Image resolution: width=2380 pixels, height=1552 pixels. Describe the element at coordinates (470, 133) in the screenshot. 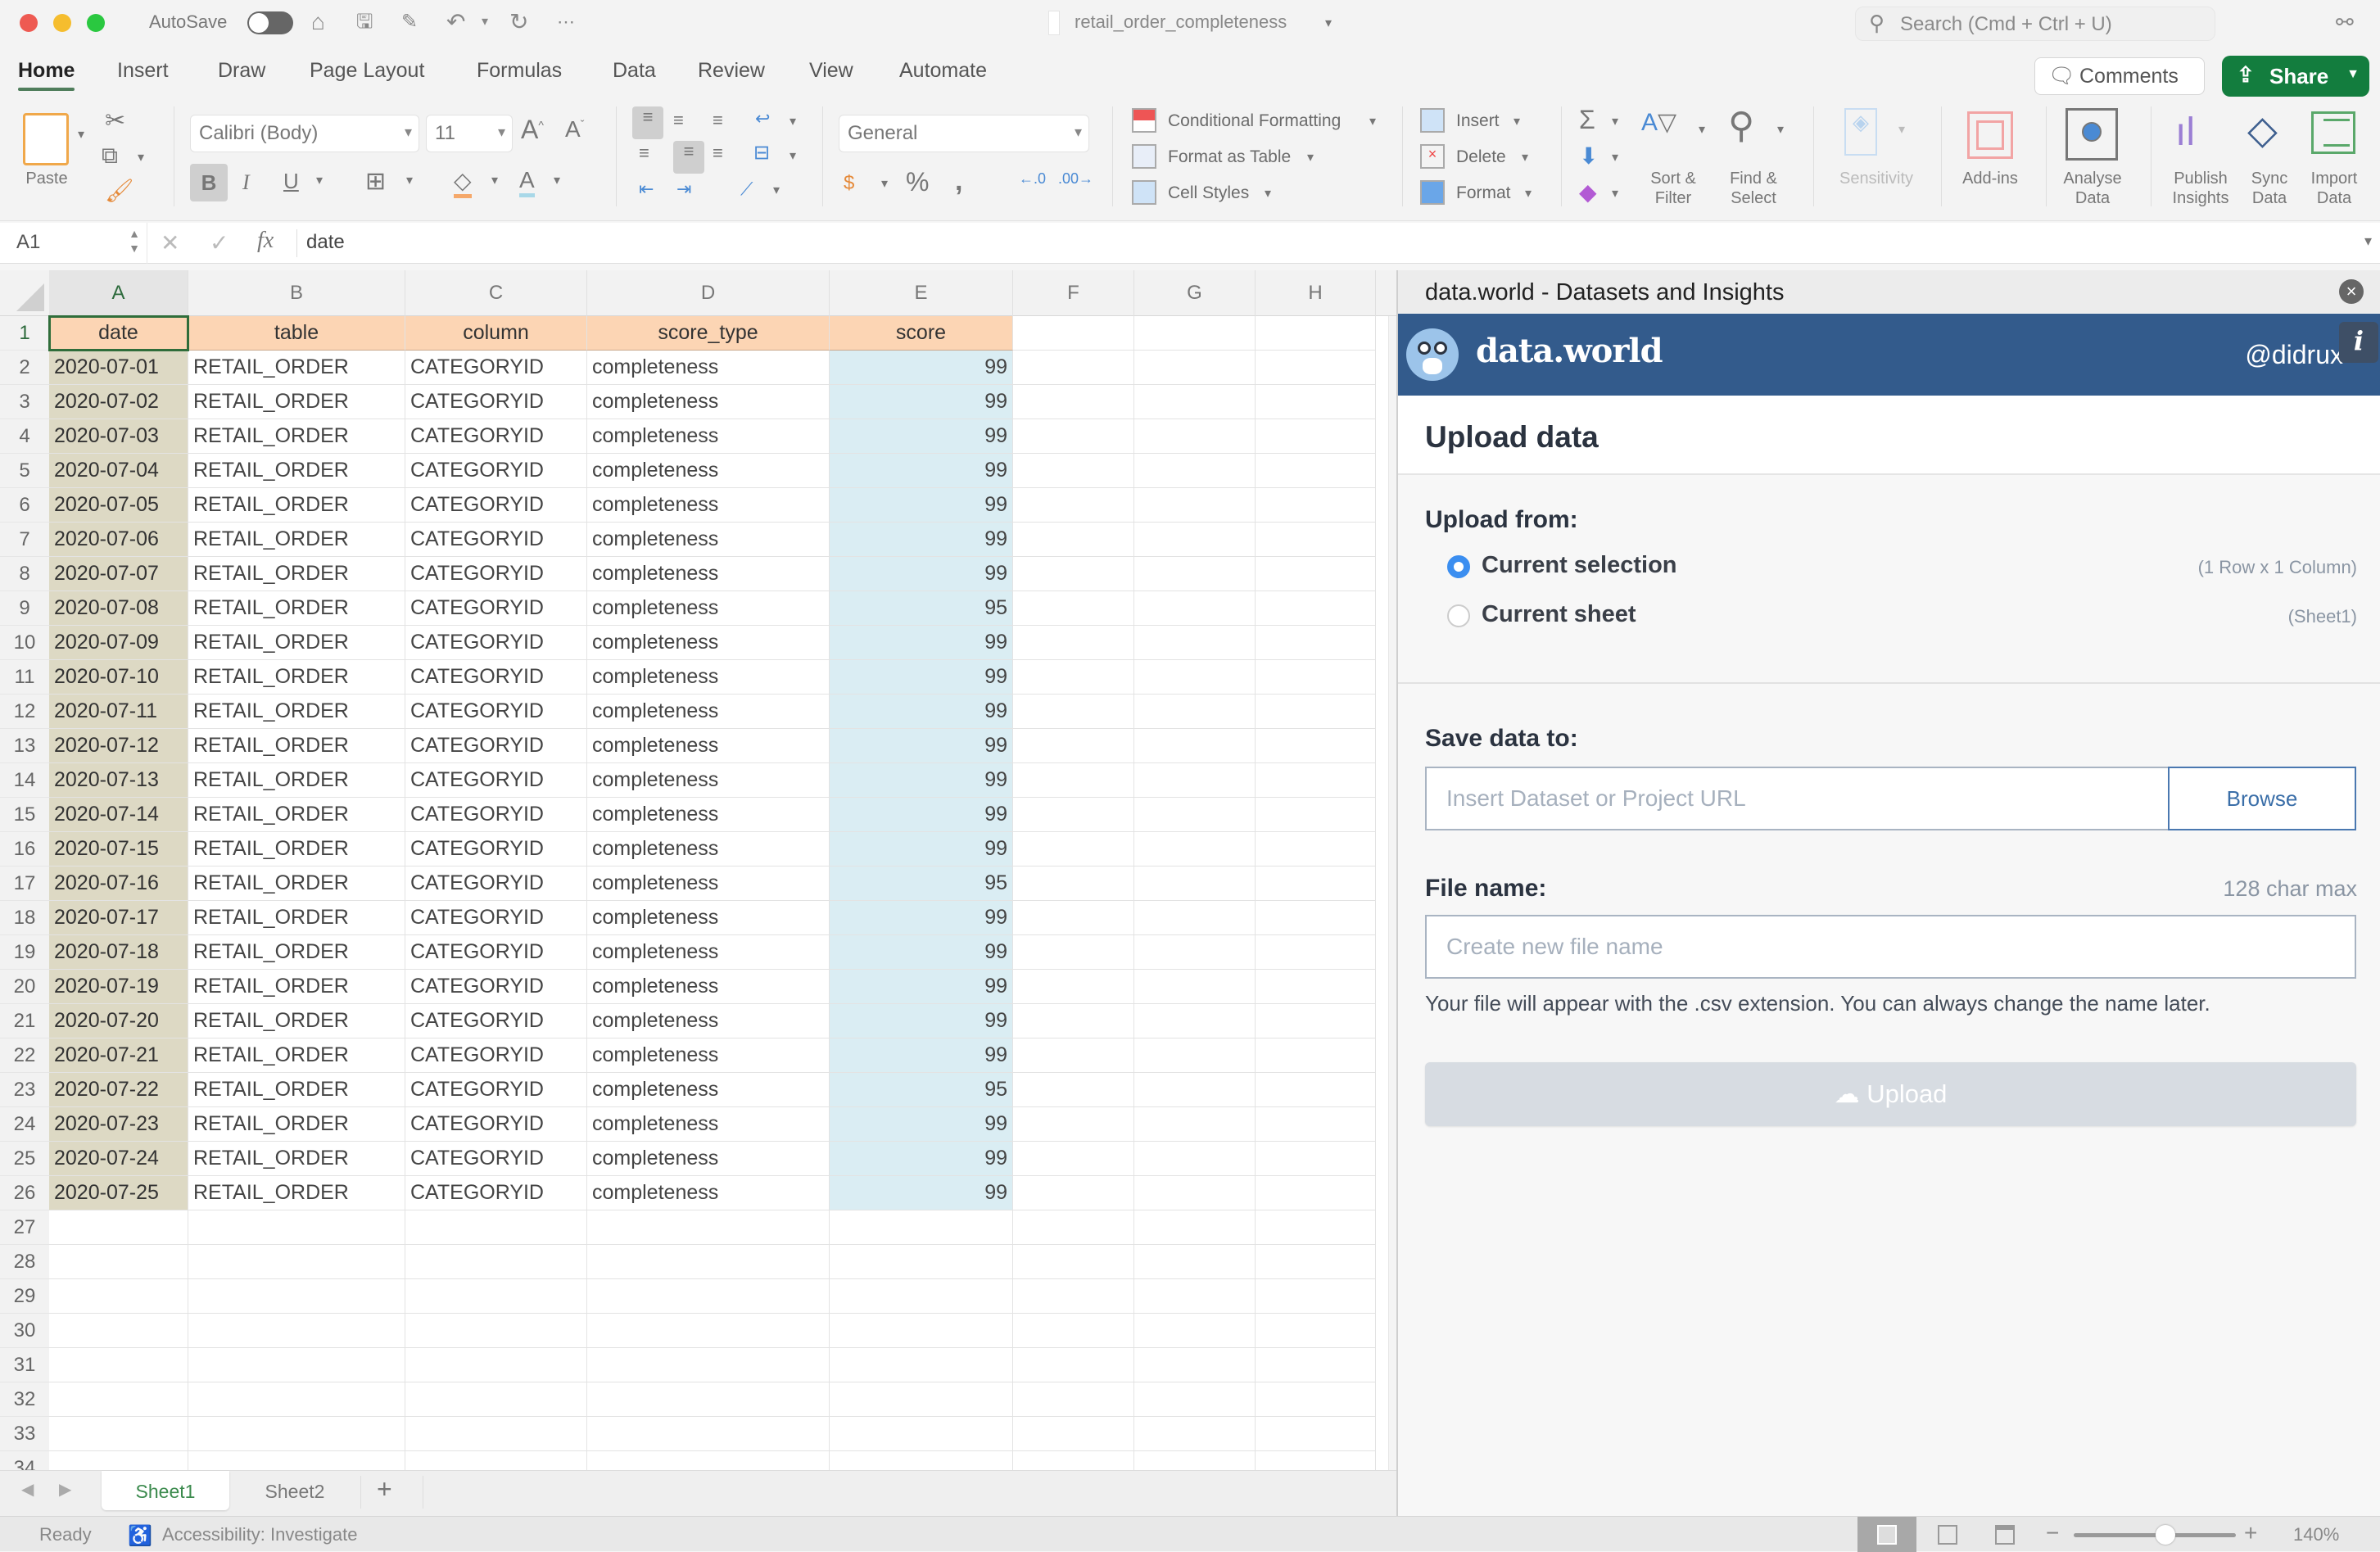

I see `font-size-dropdown: 11 ▾` at that location.